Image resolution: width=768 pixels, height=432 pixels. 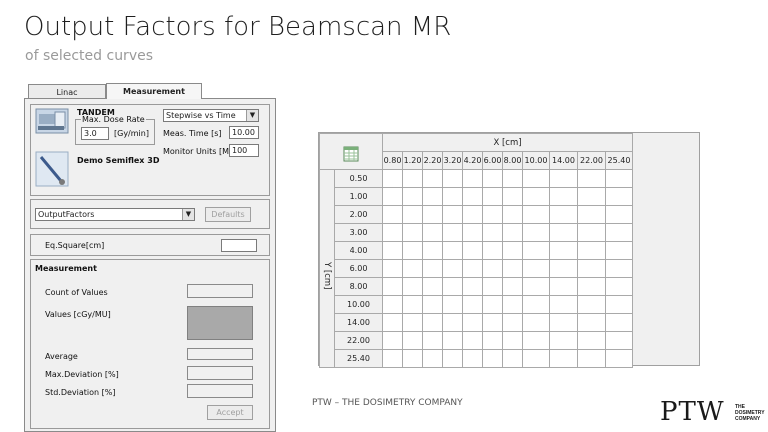 I want to click on dose-rate-input: 3.0, so click(x=95, y=133).